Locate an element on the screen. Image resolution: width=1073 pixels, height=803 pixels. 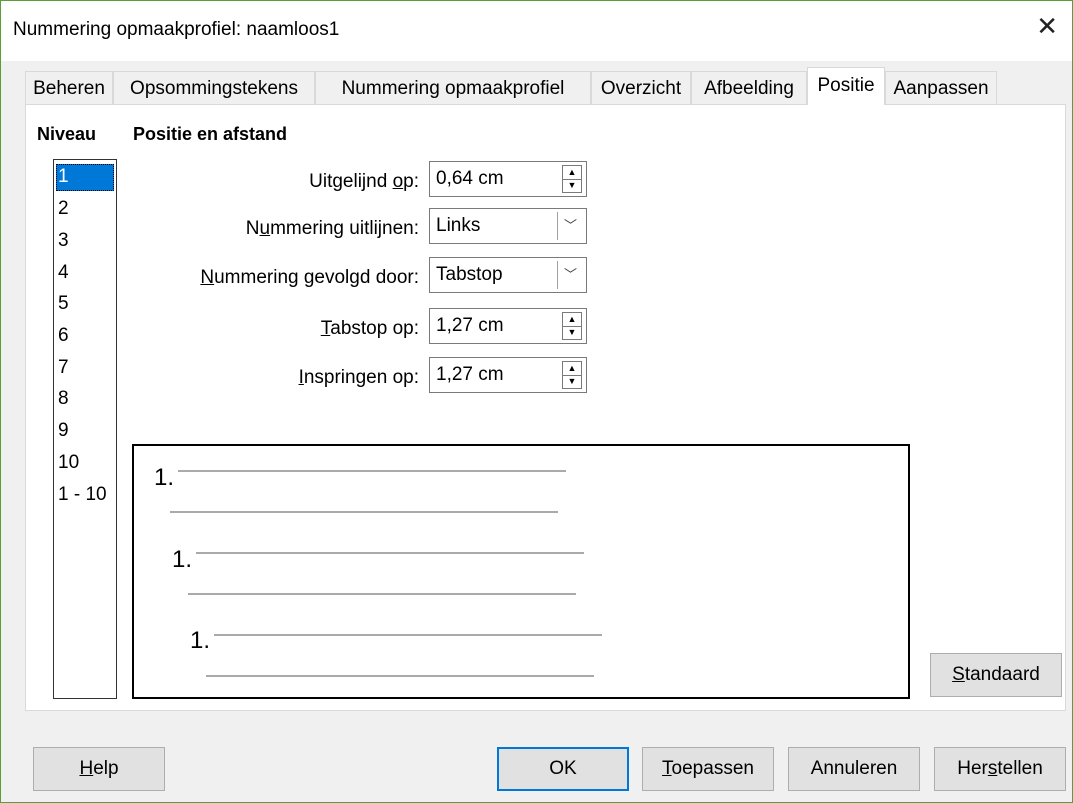
dialog-title: Nummering opmaakprofiel: naamloos1 is located at coordinates (176, 29).